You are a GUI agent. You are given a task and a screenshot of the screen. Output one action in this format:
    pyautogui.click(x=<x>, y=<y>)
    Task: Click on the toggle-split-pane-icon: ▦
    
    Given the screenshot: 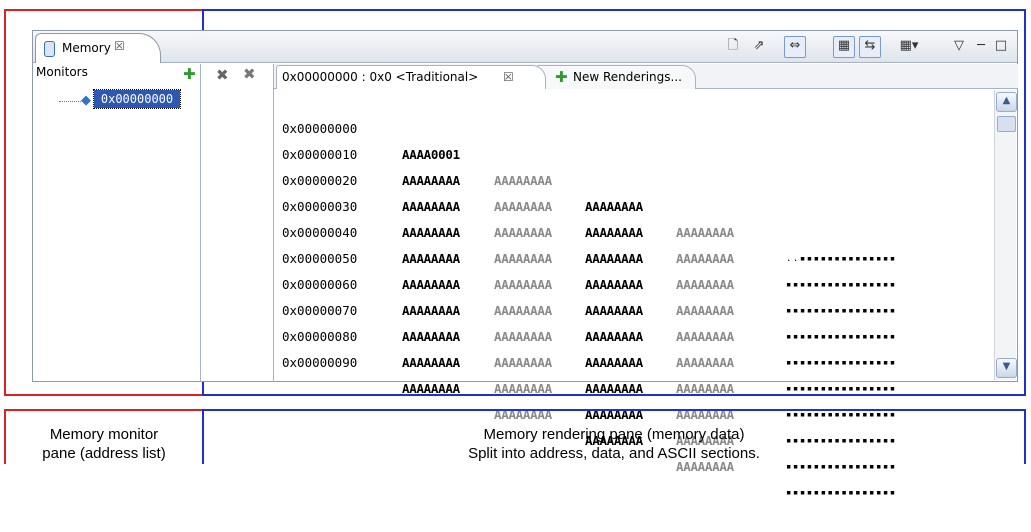 What is the action you would take?
    pyautogui.click(x=844, y=47)
    